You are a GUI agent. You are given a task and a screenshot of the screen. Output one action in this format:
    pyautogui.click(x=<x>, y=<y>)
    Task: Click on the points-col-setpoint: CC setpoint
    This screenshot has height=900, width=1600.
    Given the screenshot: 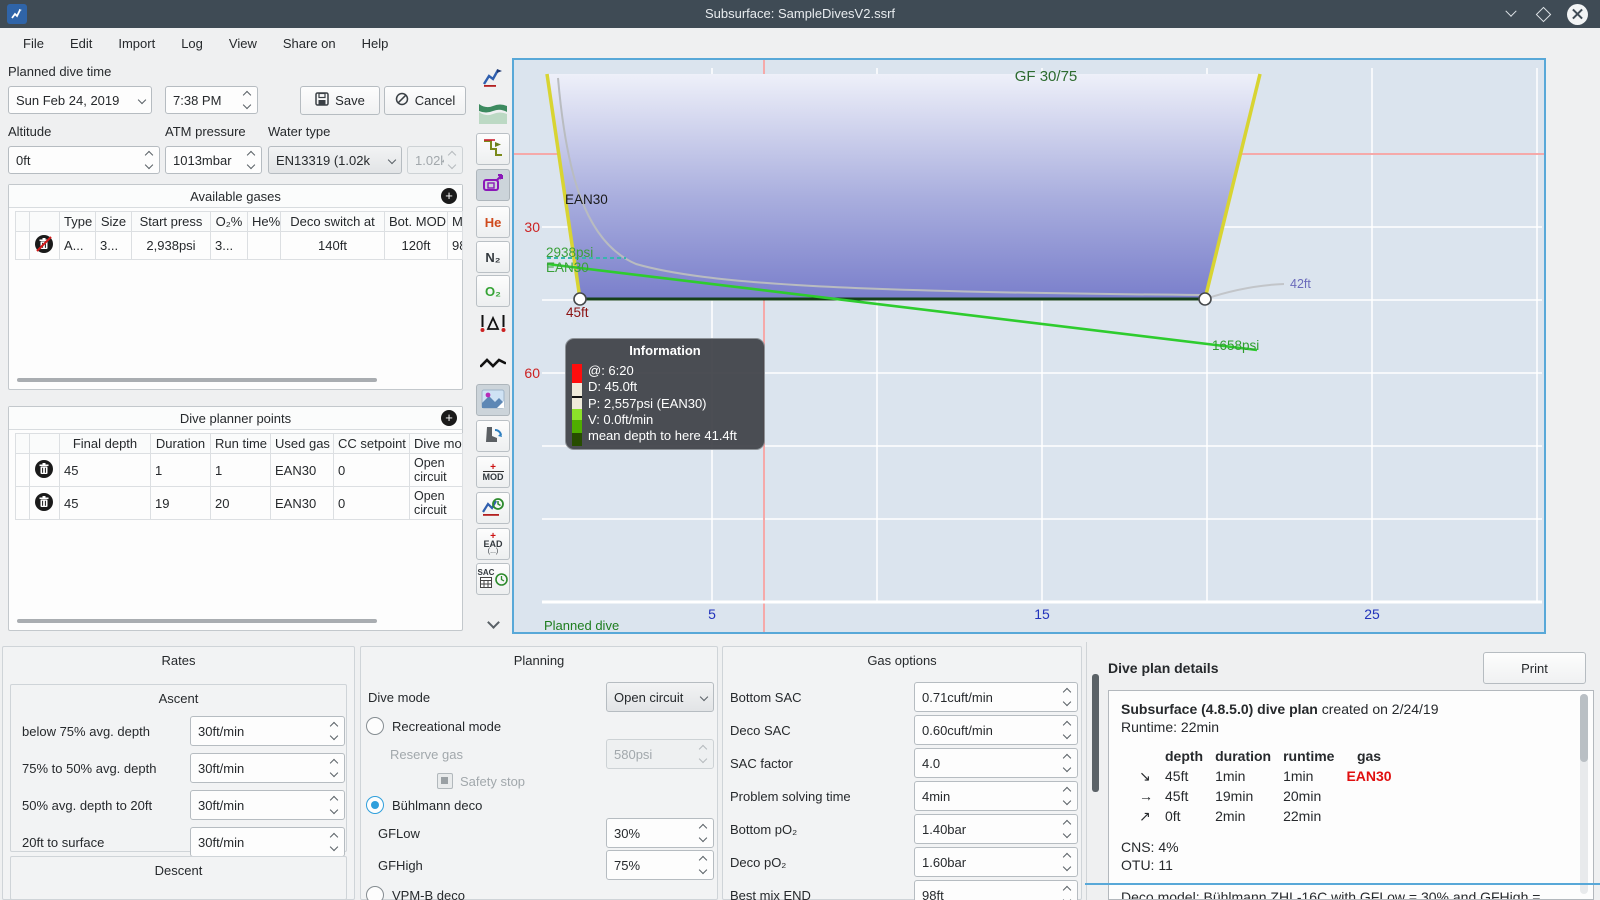 What is the action you would take?
    pyautogui.click(x=371, y=443)
    